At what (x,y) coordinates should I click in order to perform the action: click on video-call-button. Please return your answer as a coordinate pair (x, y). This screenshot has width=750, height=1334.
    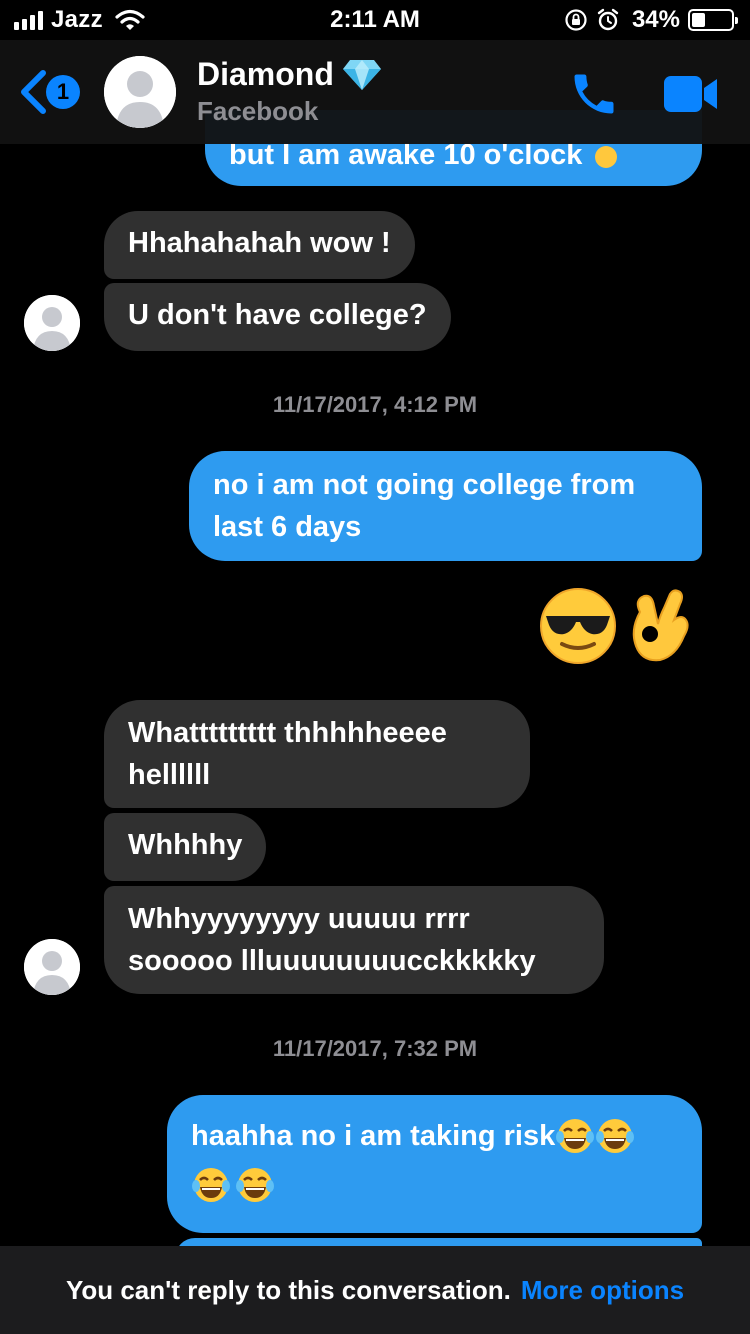
    Looking at the image, I should click on (691, 96).